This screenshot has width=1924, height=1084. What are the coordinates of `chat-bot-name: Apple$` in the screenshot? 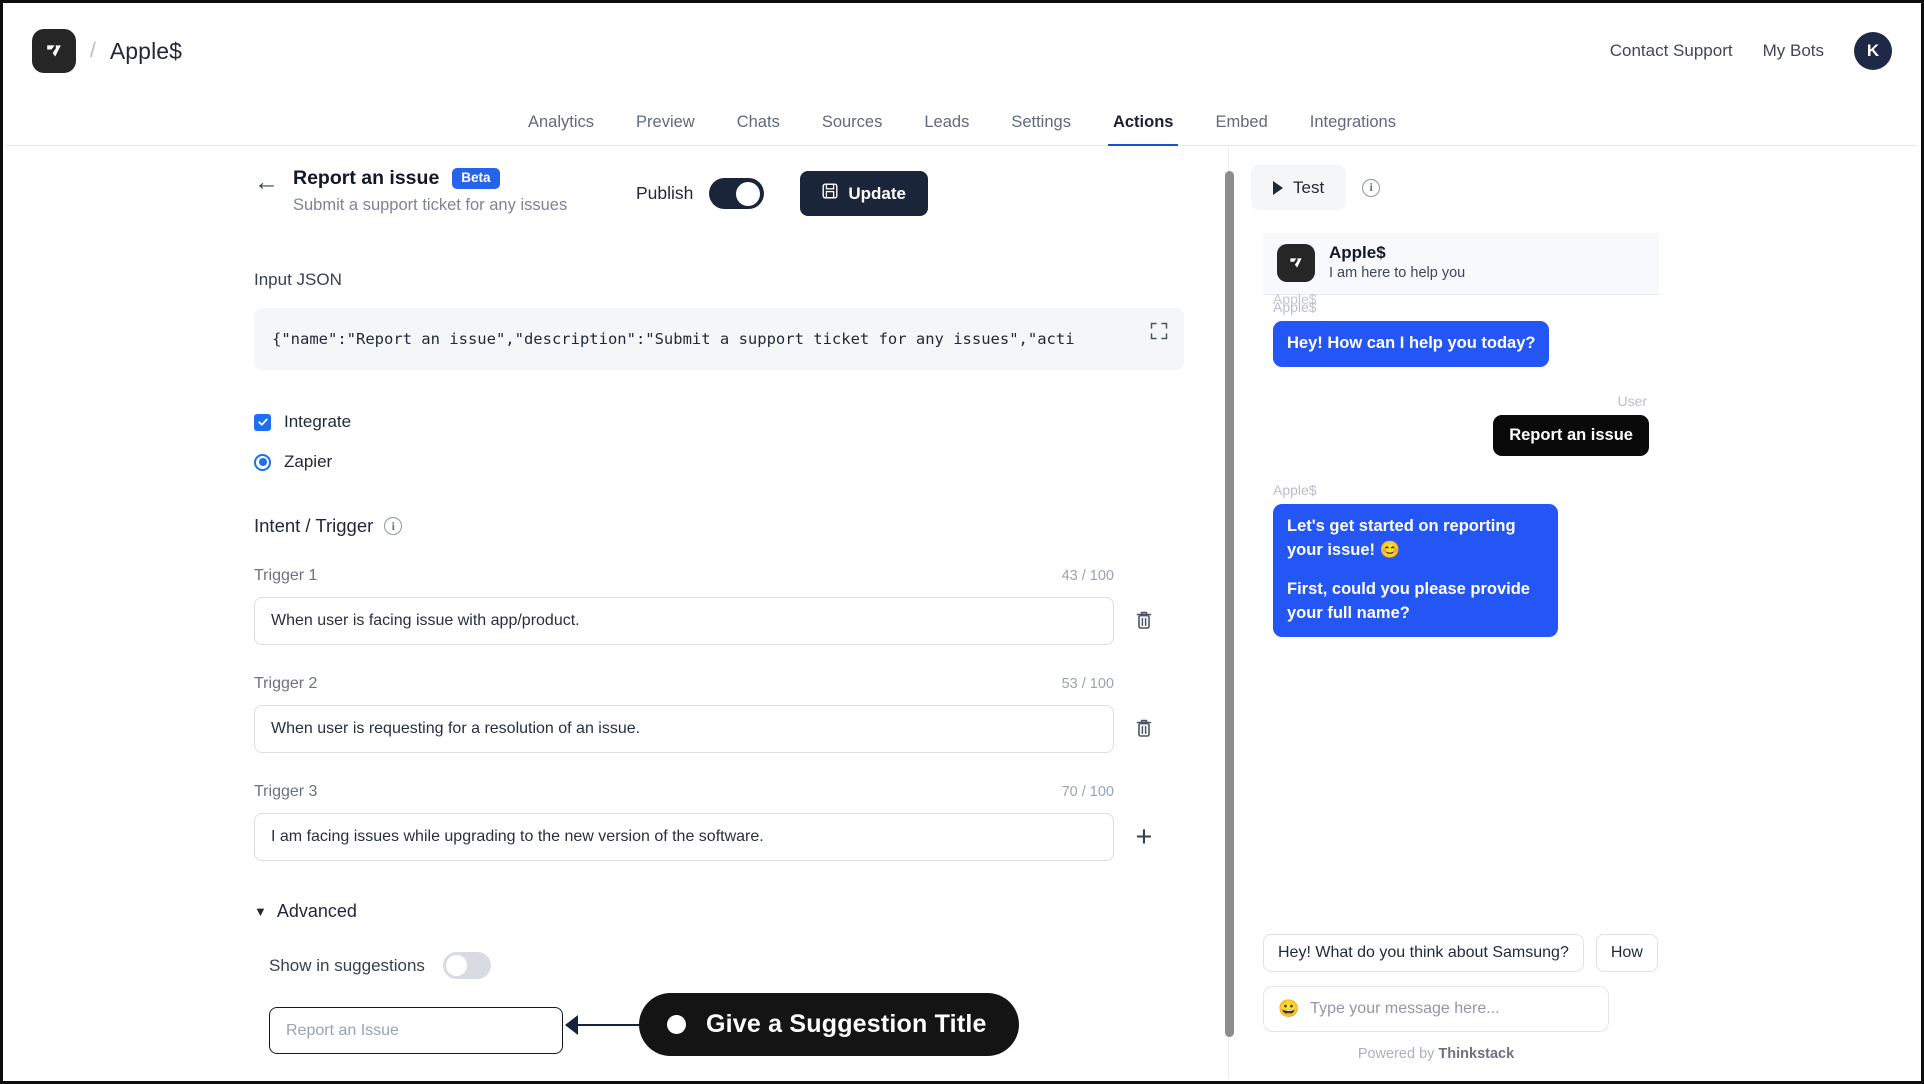 It's located at (1357, 253).